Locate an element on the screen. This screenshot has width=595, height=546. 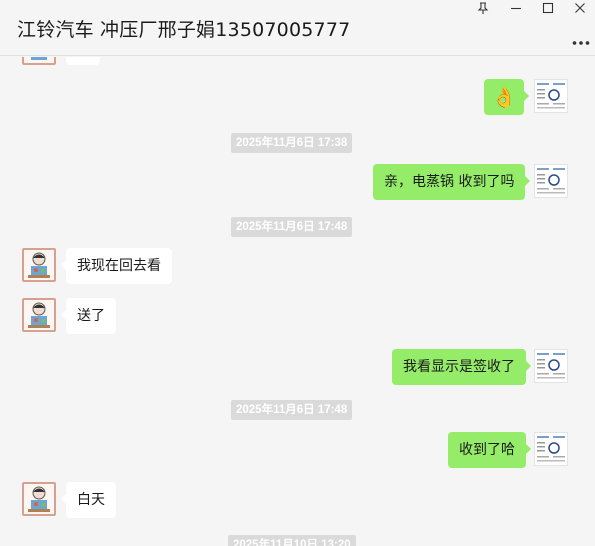
maximize-icon is located at coordinates (548, 8).